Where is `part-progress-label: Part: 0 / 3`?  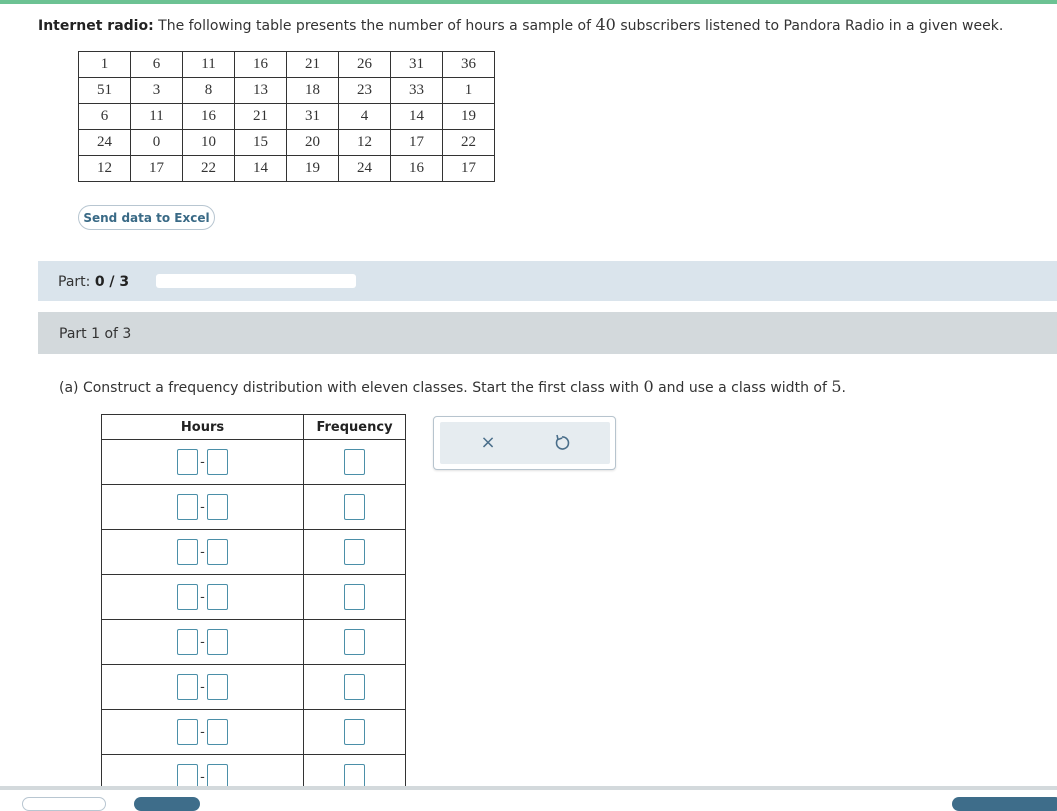 part-progress-label: Part: 0 / 3 is located at coordinates (93, 282).